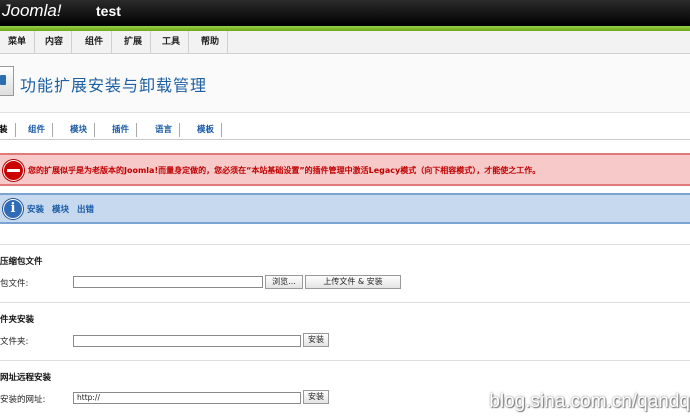 Image resolution: width=690 pixels, height=416 pixels. I want to click on folder-section-title: 件夹安装, so click(17, 320).